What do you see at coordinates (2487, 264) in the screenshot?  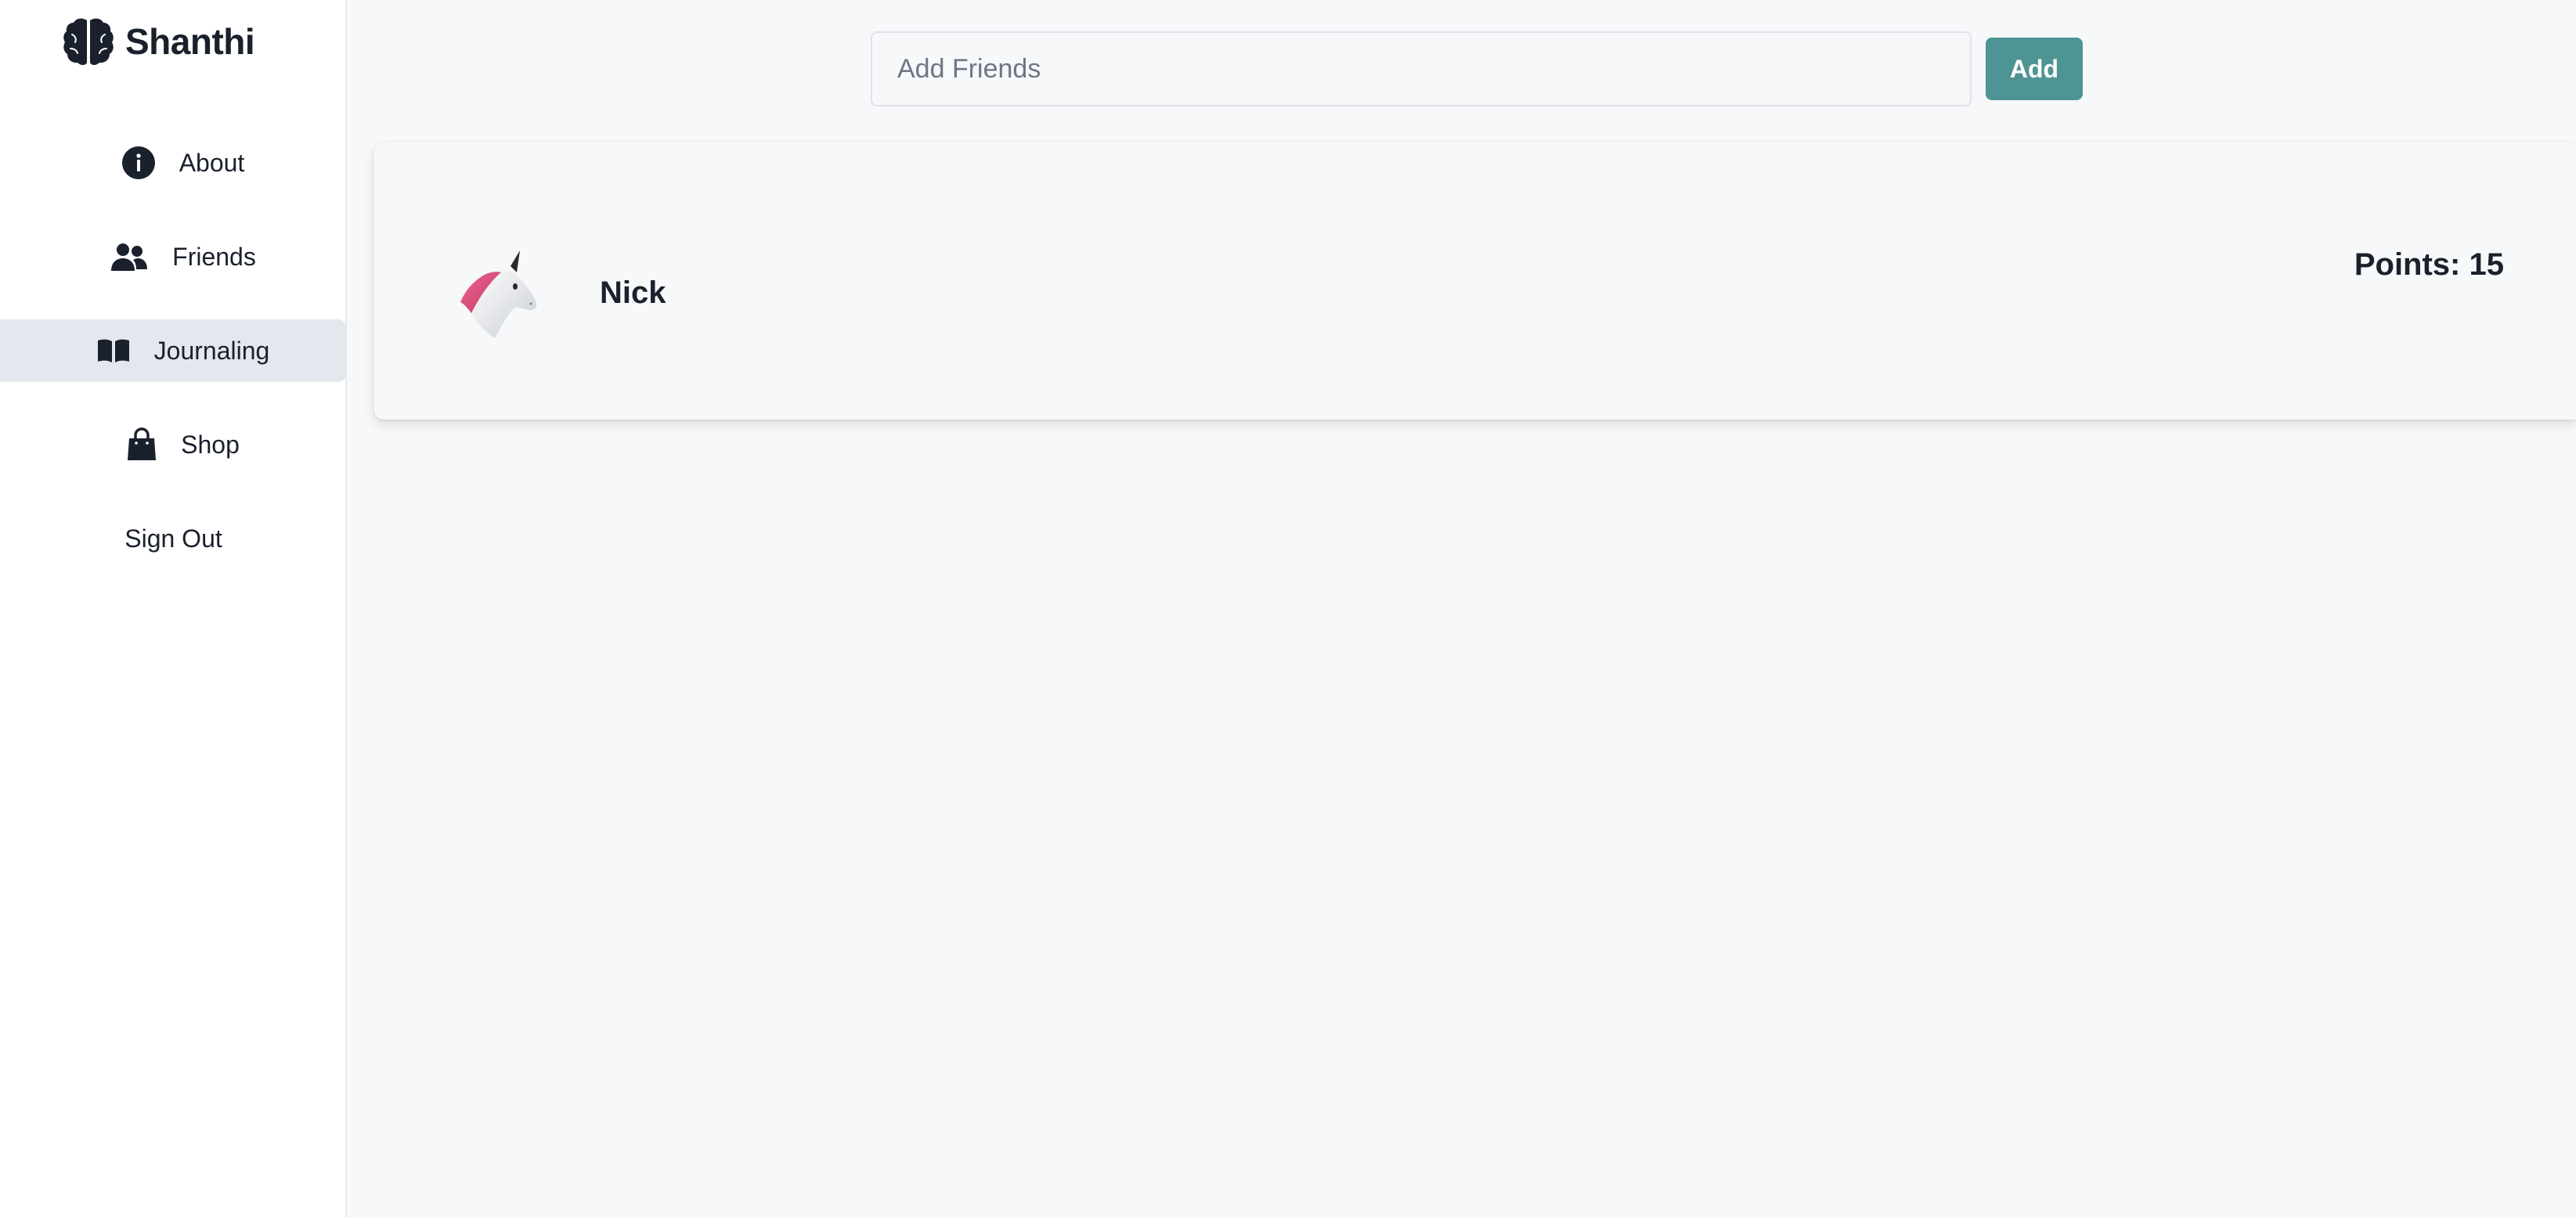 I see `points-value: 15` at bounding box center [2487, 264].